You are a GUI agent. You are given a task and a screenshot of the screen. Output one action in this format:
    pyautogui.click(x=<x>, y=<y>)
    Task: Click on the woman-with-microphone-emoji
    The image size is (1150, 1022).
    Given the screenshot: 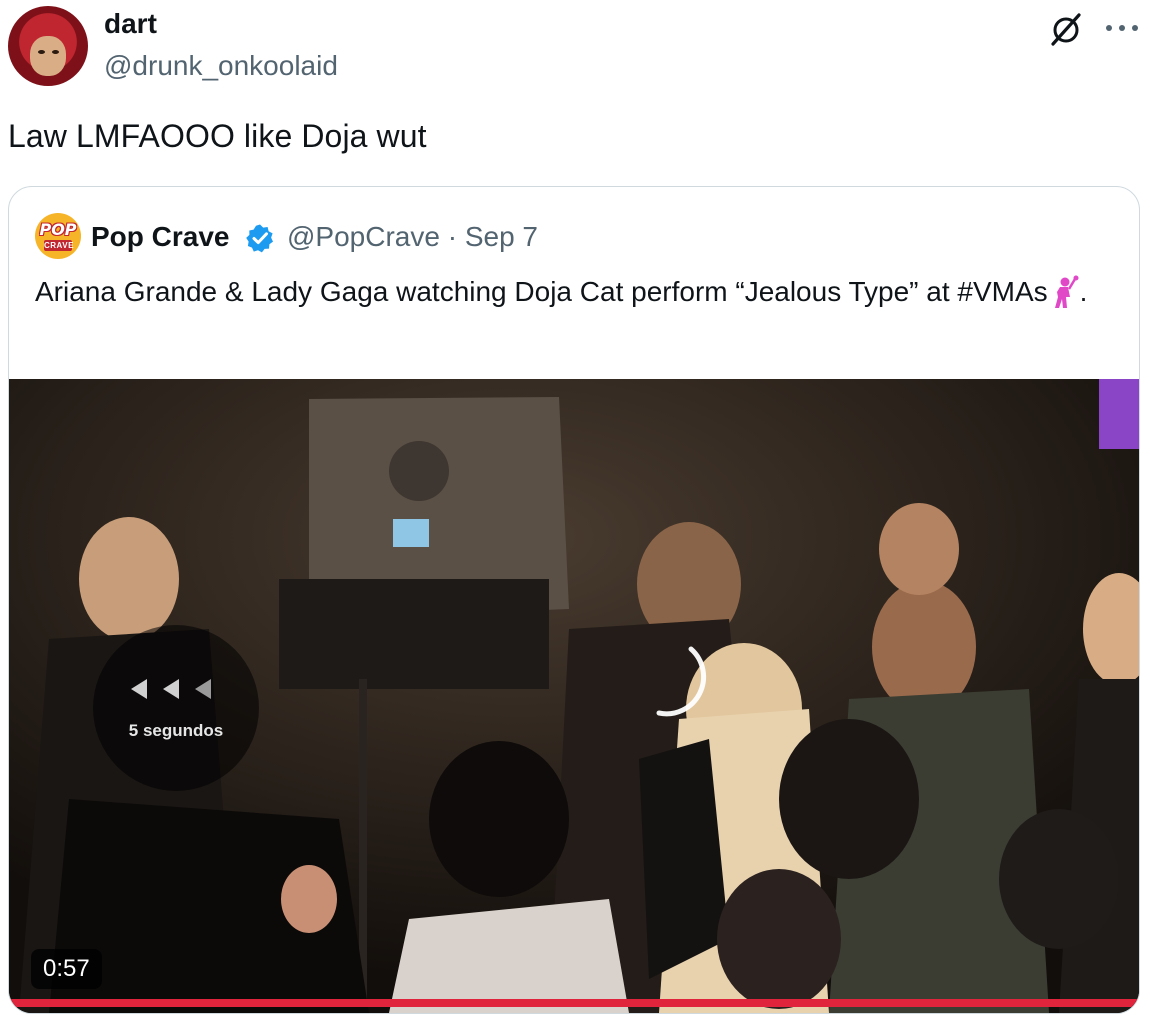 What is the action you would take?
    pyautogui.click(x=1066, y=291)
    